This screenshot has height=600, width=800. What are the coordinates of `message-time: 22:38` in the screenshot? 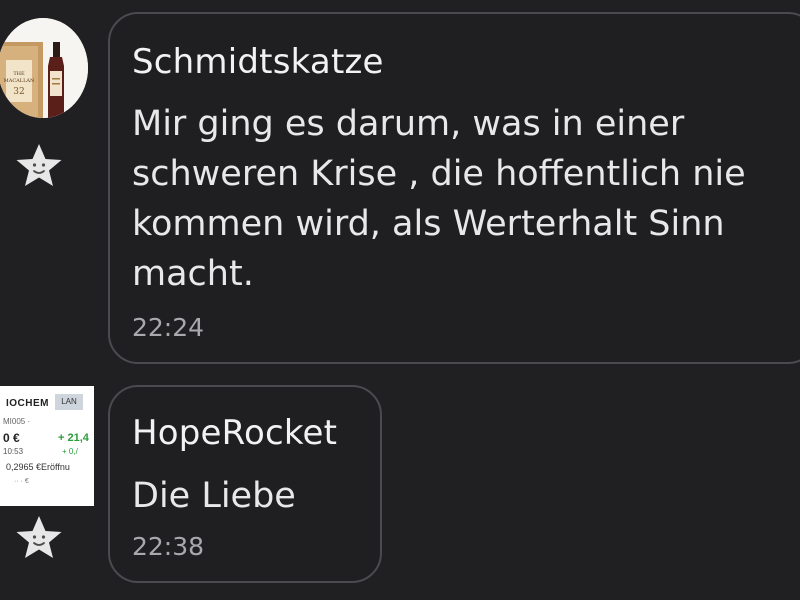 It's located at (168, 546).